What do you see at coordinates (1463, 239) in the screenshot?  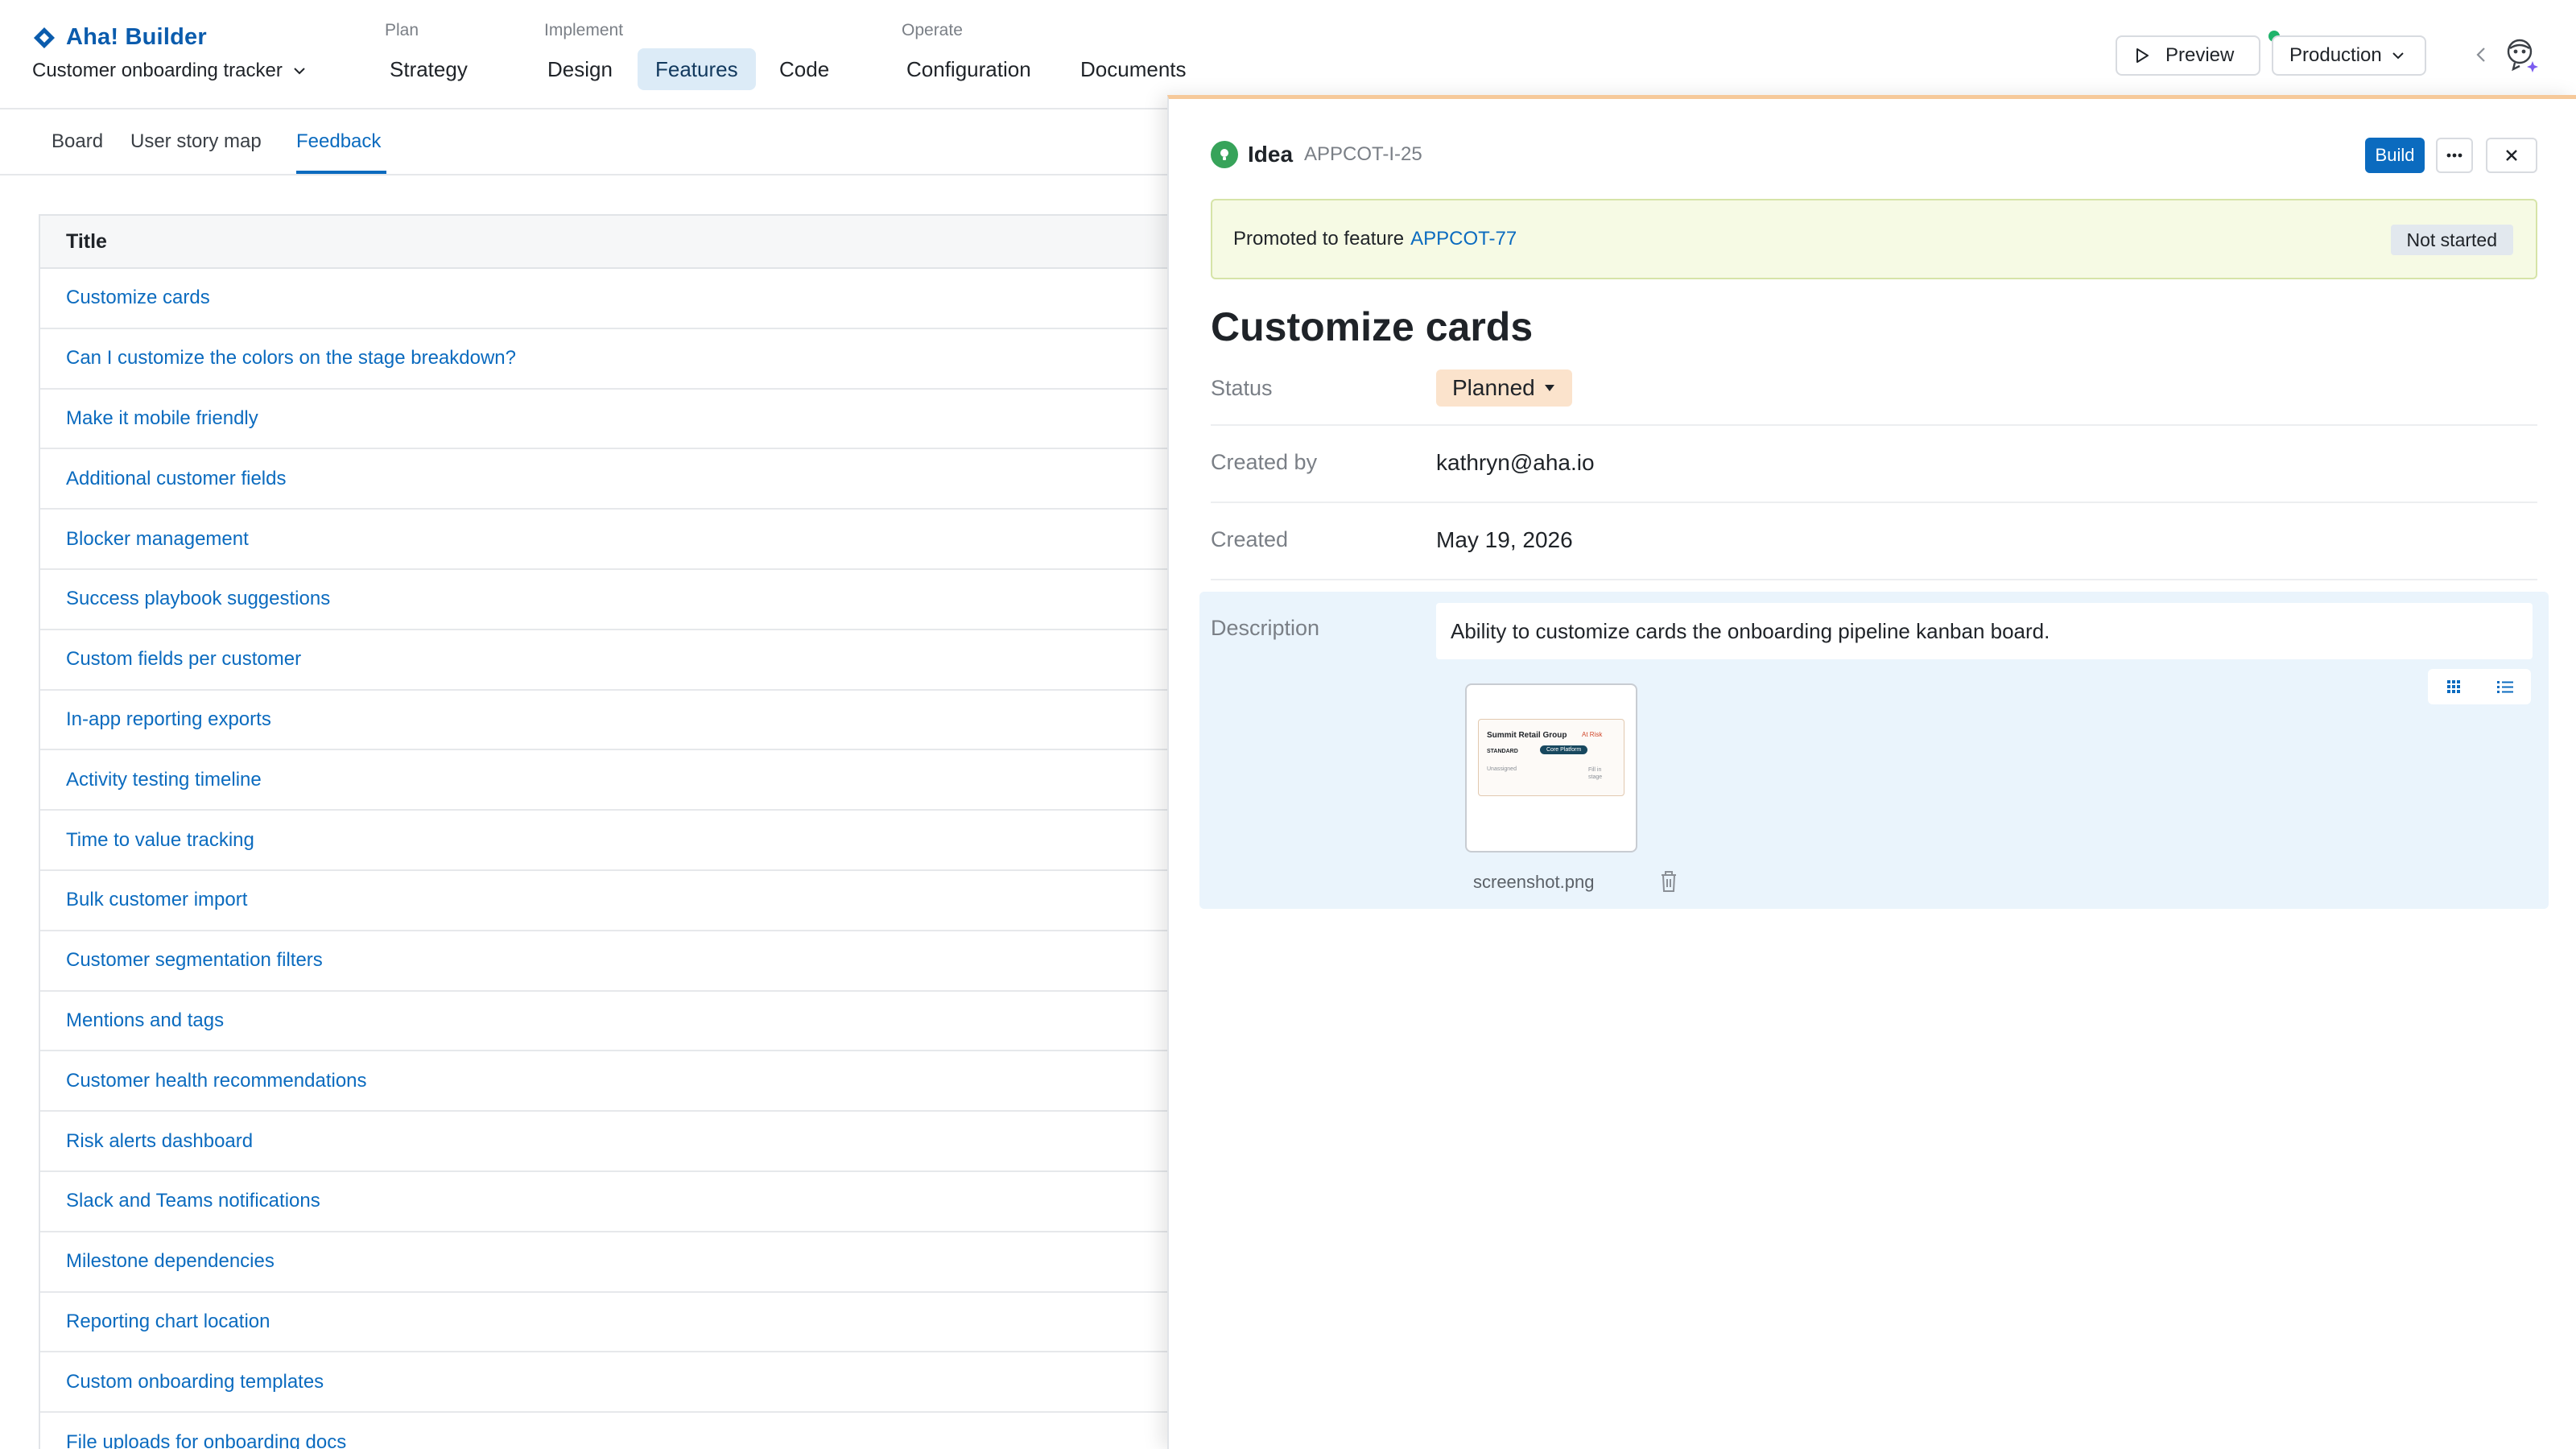 I see `promoted-feature-link: APPCOT-77` at bounding box center [1463, 239].